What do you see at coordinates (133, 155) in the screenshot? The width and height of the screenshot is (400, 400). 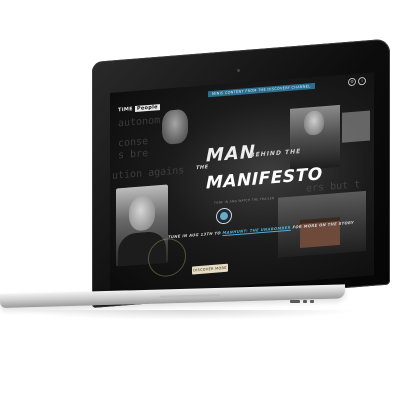 I see `background-text-3: s bre` at bounding box center [133, 155].